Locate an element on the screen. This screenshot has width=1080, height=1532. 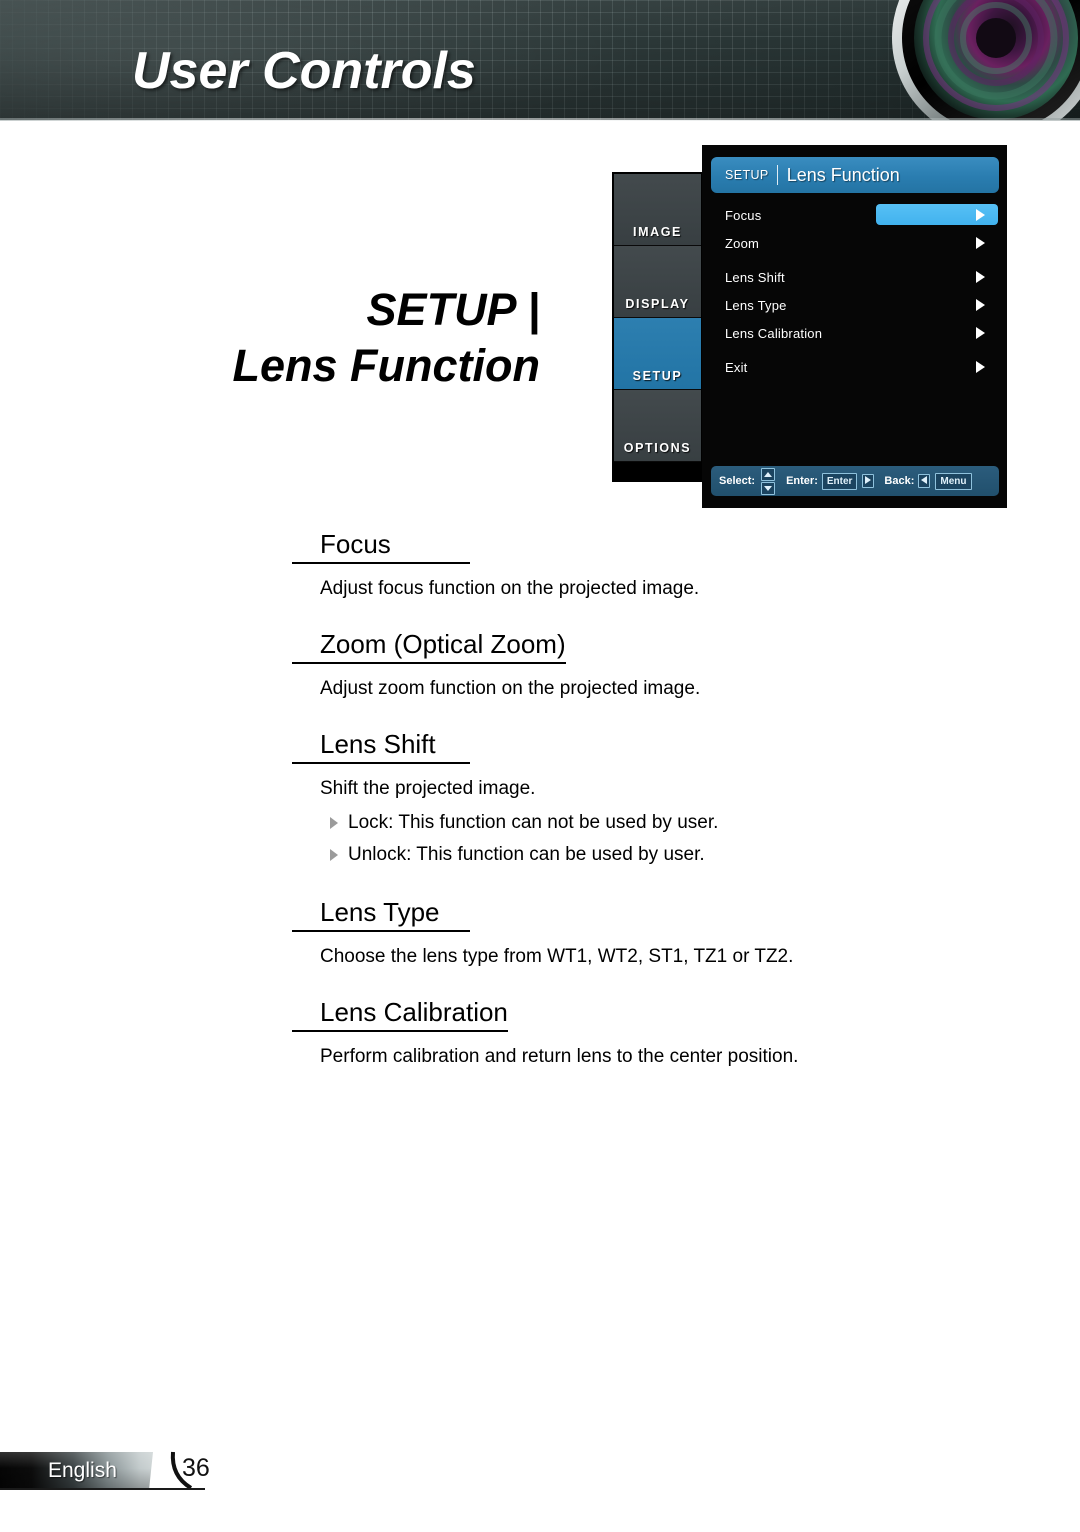
section-focus-heading: Focus is located at coordinates (381, 547).